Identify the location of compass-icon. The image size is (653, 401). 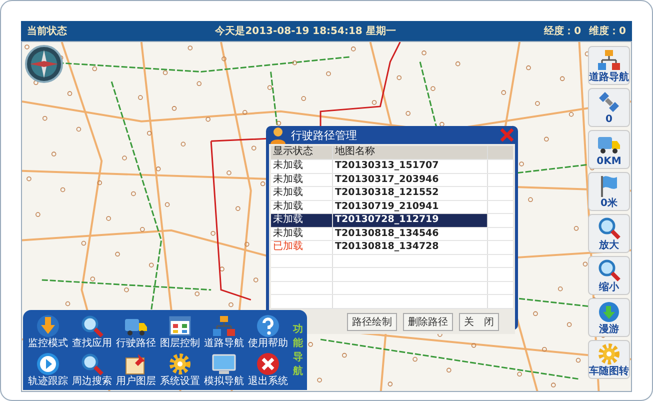
(44, 64).